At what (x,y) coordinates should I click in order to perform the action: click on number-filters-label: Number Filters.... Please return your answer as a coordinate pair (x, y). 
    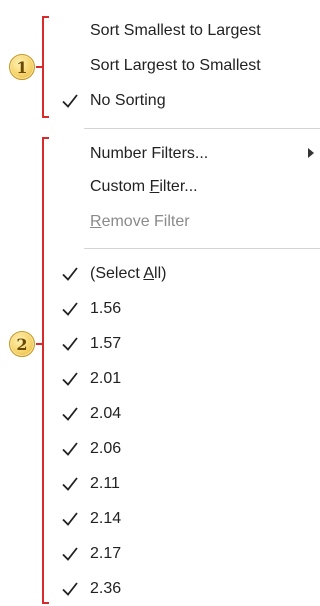
    Looking at the image, I should click on (149, 153).